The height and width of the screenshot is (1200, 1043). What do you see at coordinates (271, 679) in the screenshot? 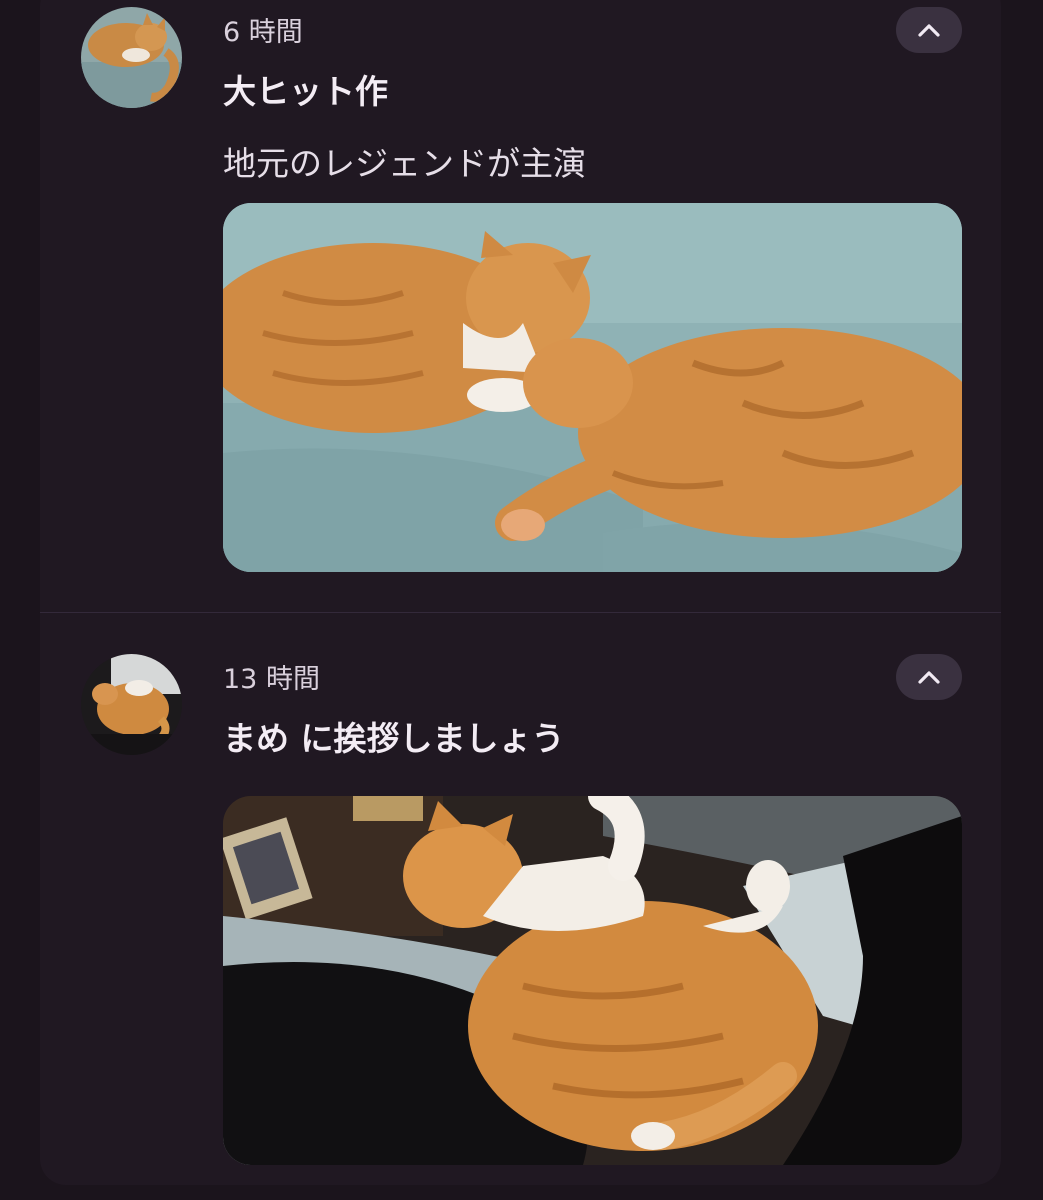
I see `post-time: 13 時間` at bounding box center [271, 679].